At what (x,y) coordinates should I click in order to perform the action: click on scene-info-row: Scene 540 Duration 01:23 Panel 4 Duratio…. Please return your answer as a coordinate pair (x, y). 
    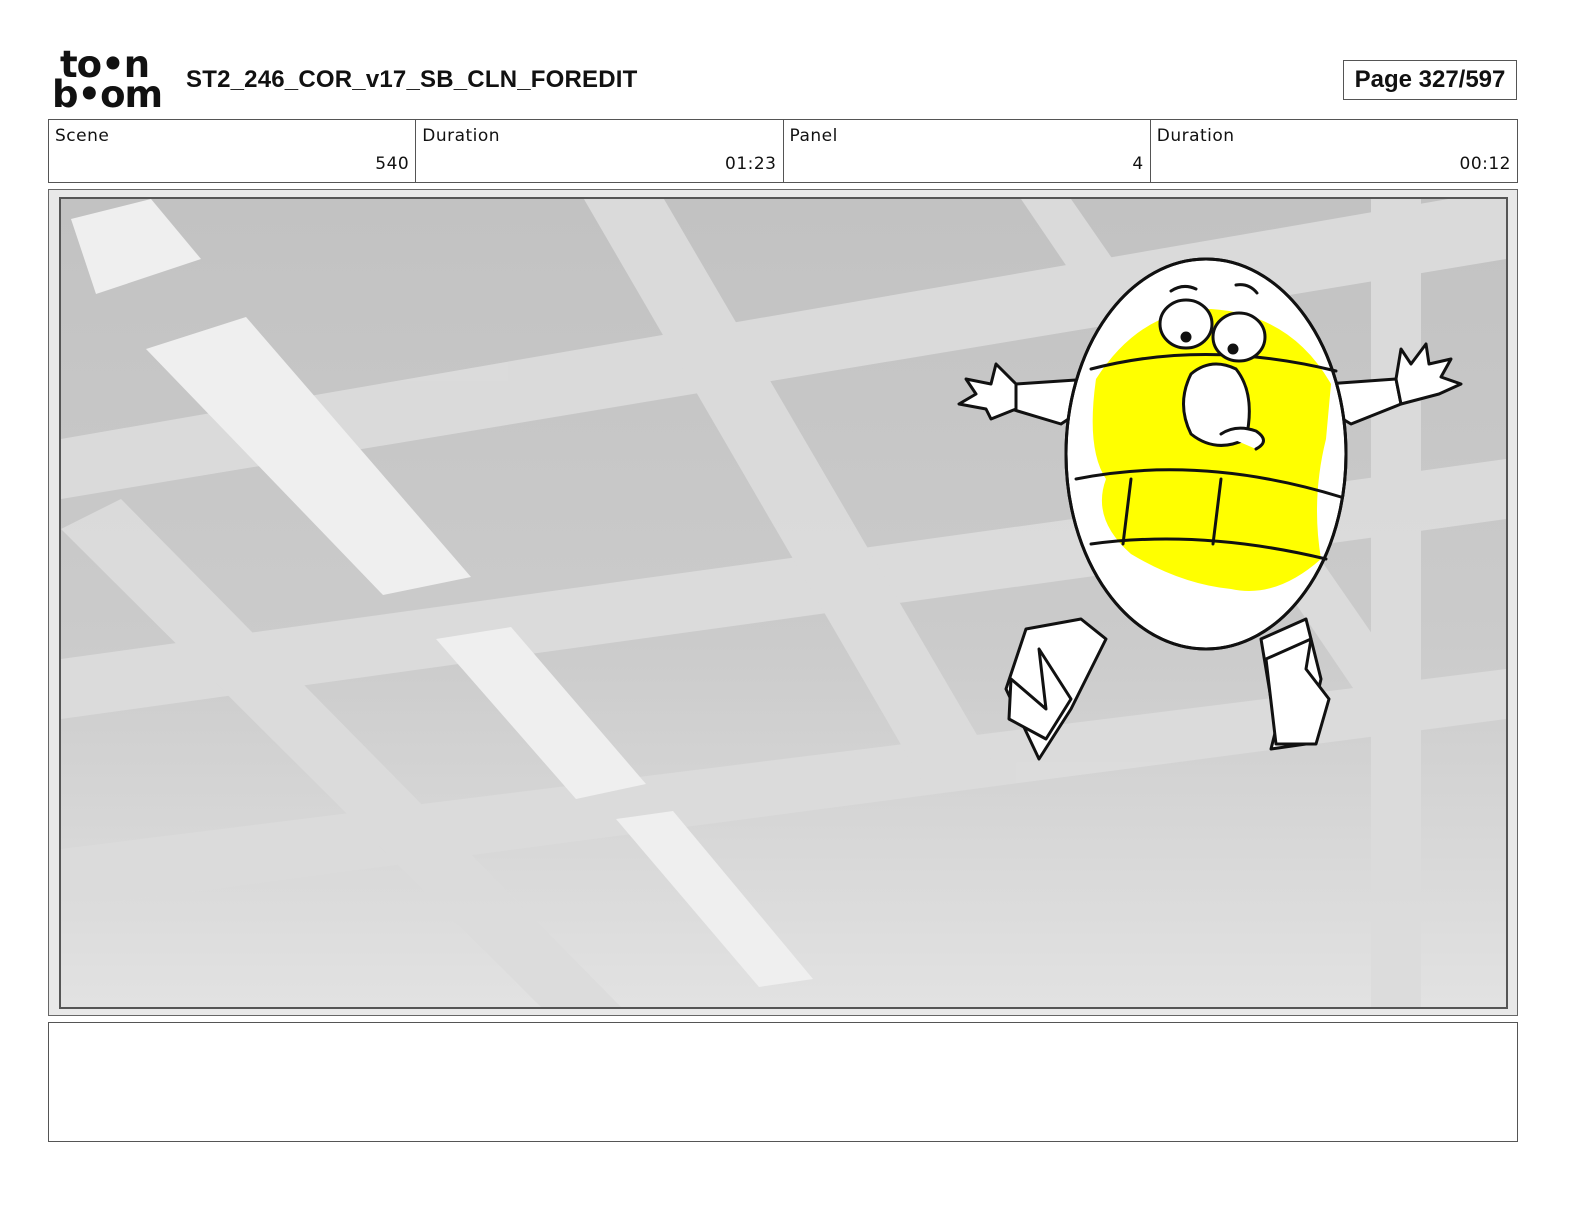
    Looking at the image, I should click on (783, 151).